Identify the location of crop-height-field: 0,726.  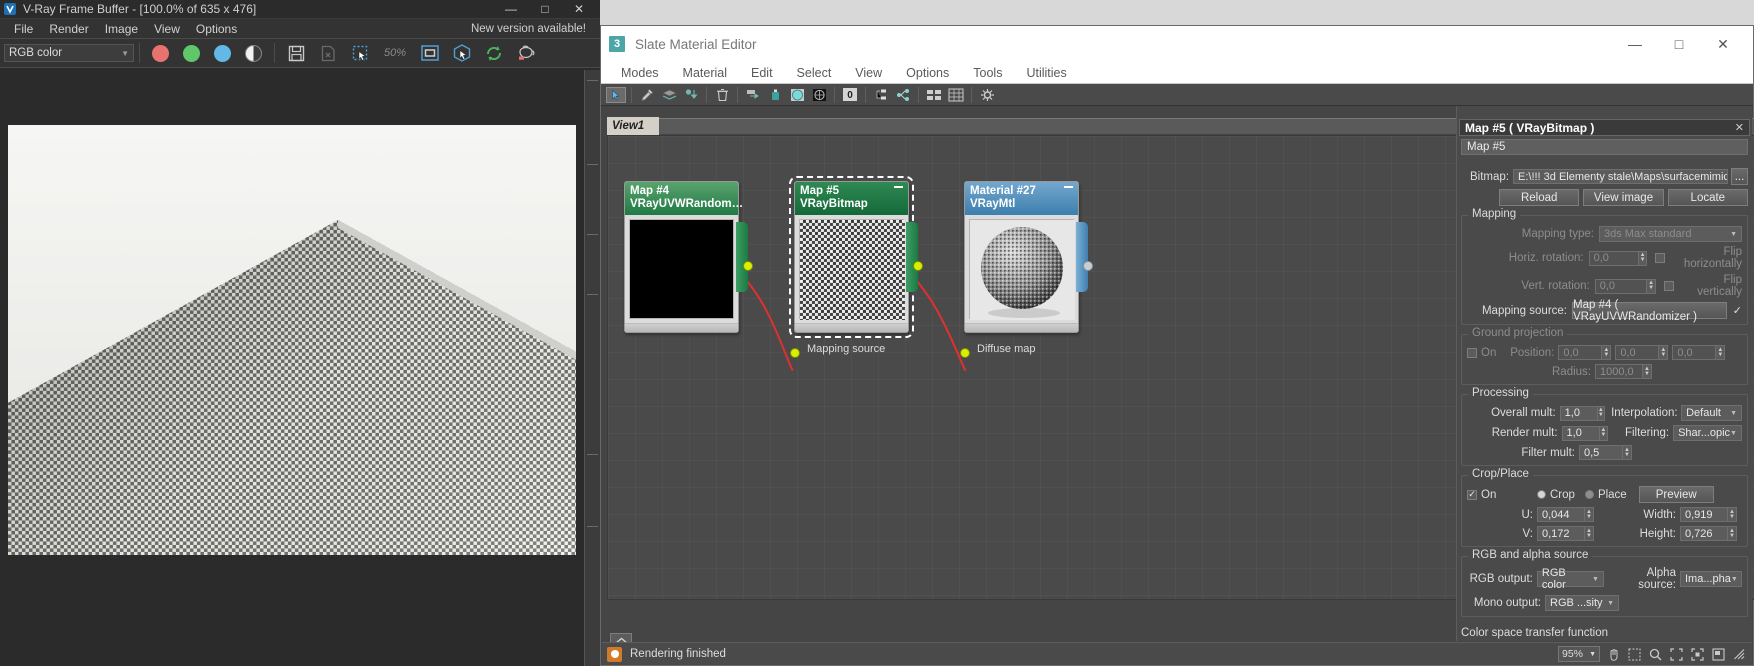
(1704, 533).